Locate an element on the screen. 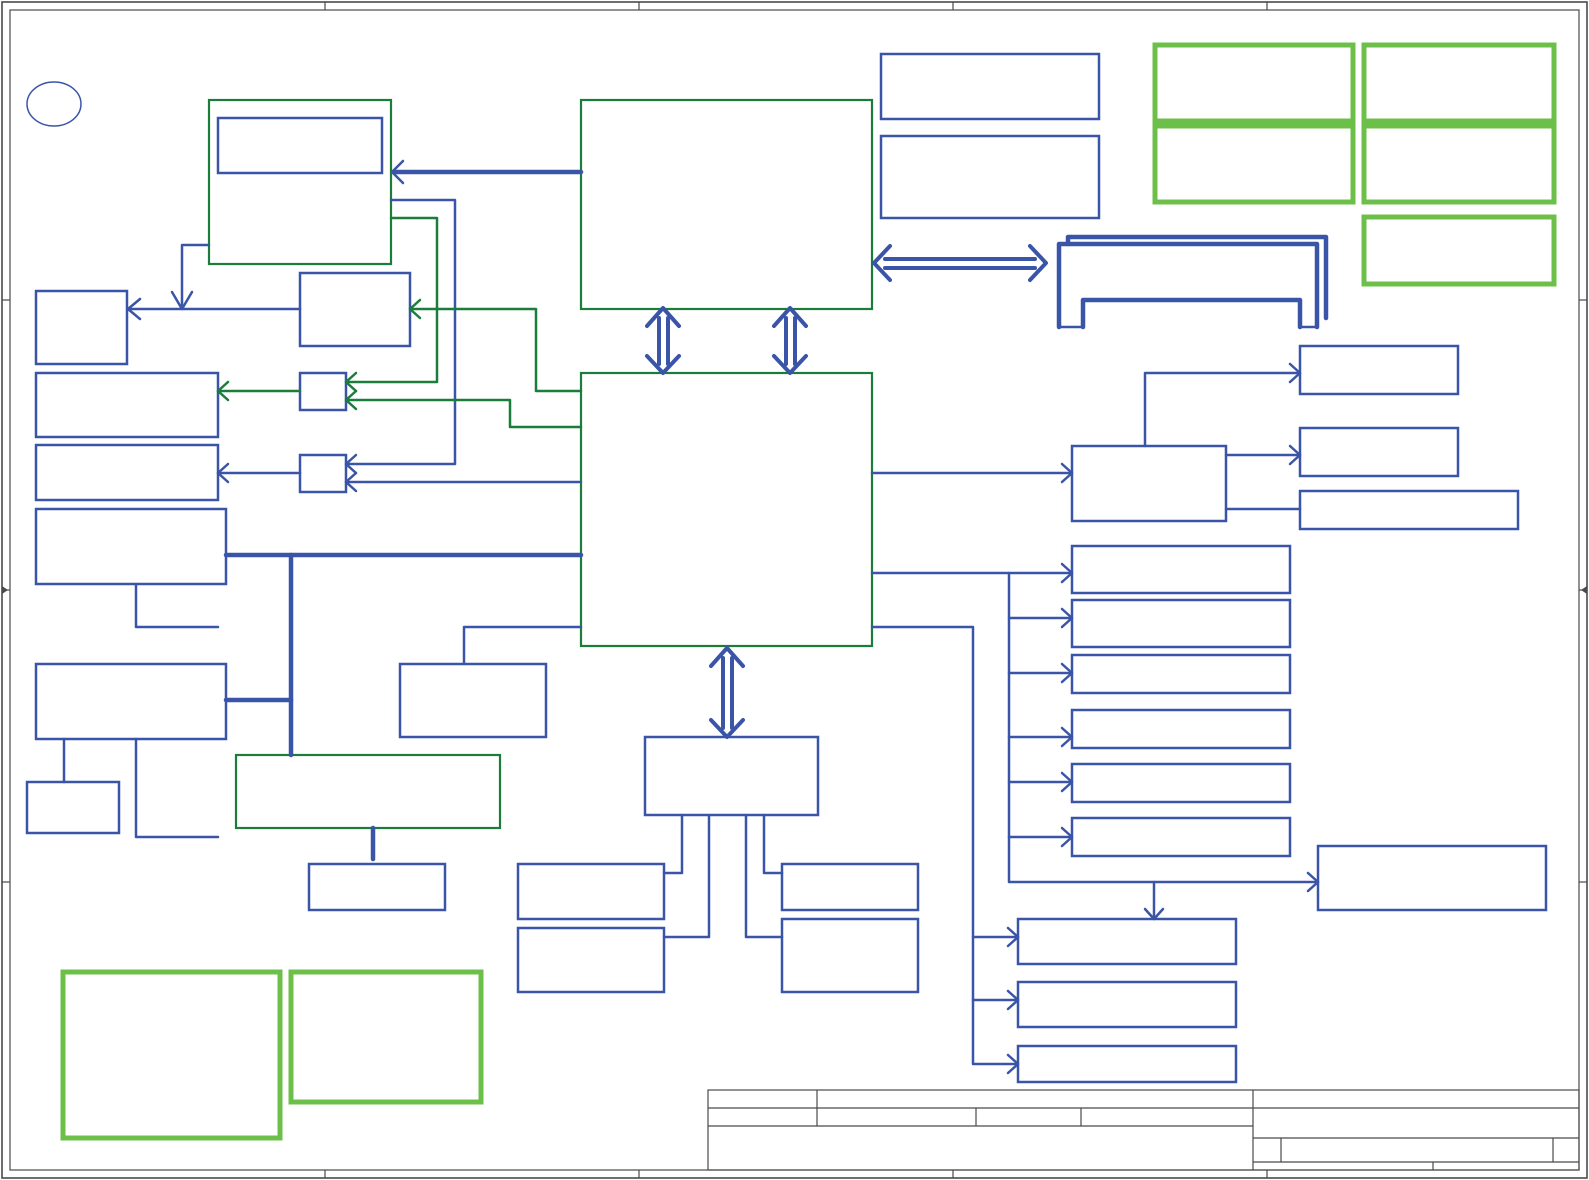 This screenshot has height=1180, width=1589. bus-dev-wide is located at coordinates (1432, 878).